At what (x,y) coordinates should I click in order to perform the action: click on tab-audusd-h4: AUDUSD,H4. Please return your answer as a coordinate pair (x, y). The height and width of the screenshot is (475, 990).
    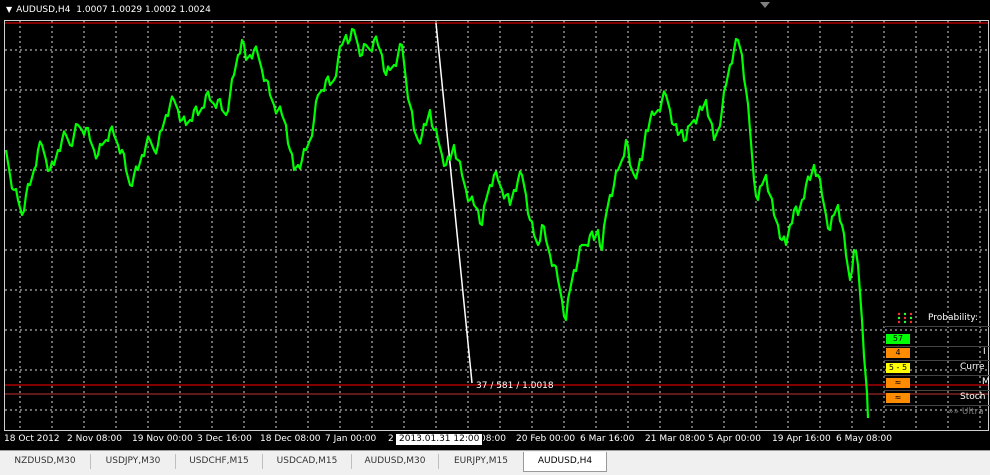
    Looking at the image, I should click on (565, 462).